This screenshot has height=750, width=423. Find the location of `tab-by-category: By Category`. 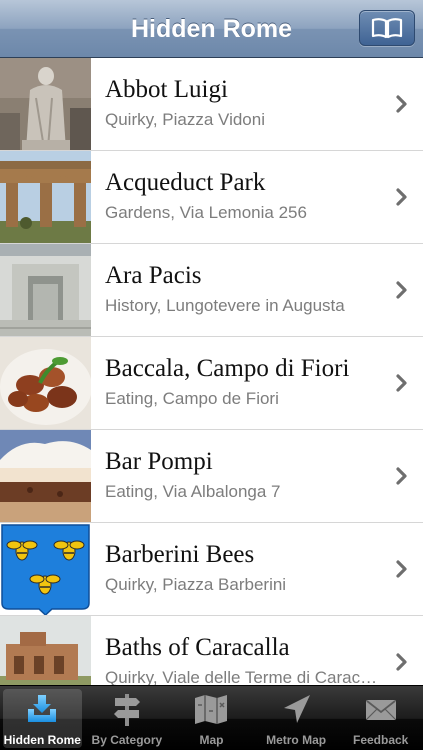

tab-by-category: By Category is located at coordinates (127, 718).